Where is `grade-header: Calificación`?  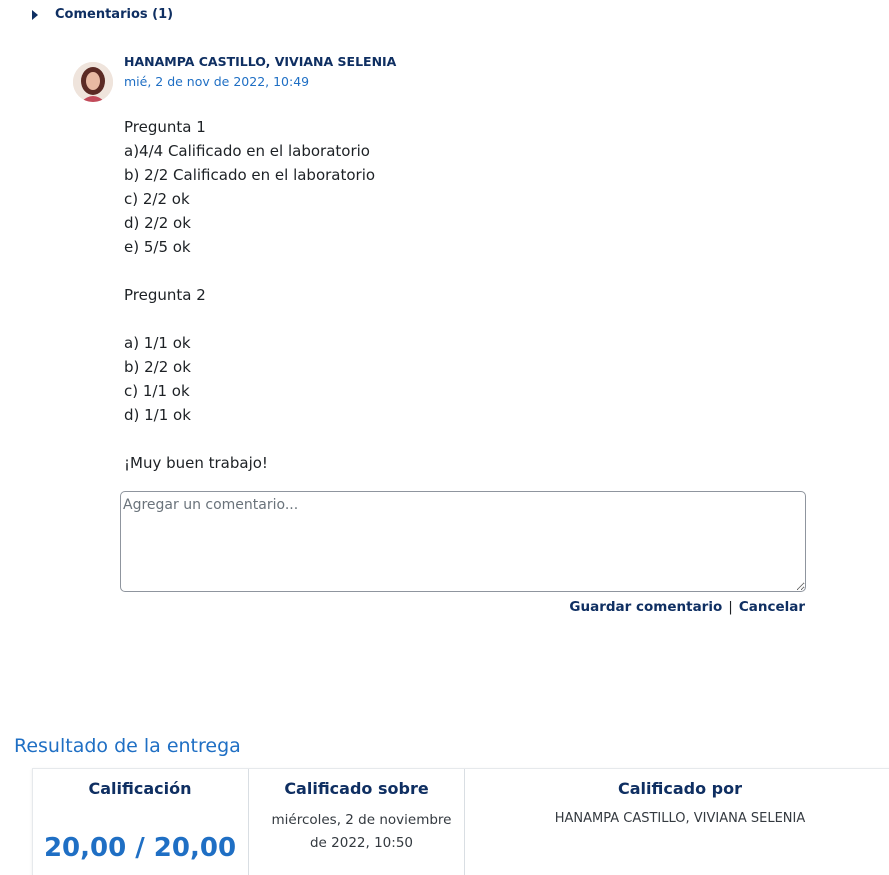 grade-header: Calificación is located at coordinates (140, 788).